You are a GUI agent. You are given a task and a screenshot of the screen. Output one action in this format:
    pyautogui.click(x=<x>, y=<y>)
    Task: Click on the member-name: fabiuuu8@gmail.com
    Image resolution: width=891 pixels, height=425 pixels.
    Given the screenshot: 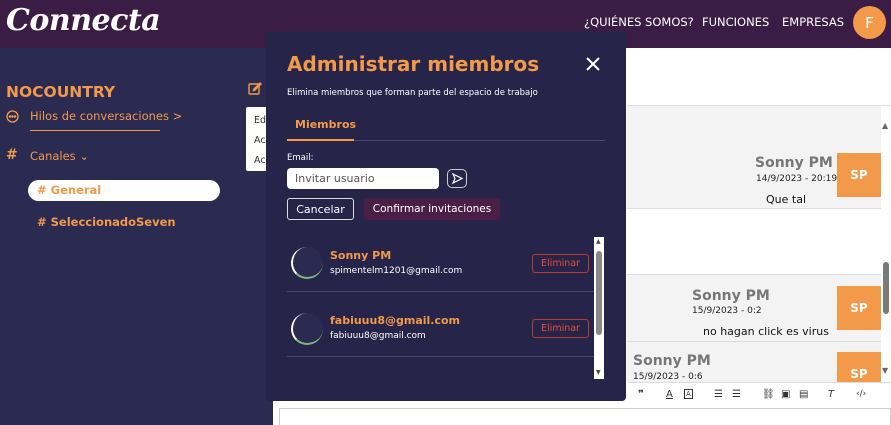 What is the action you would take?
    pyautogui.click(x=395, y=320)
    